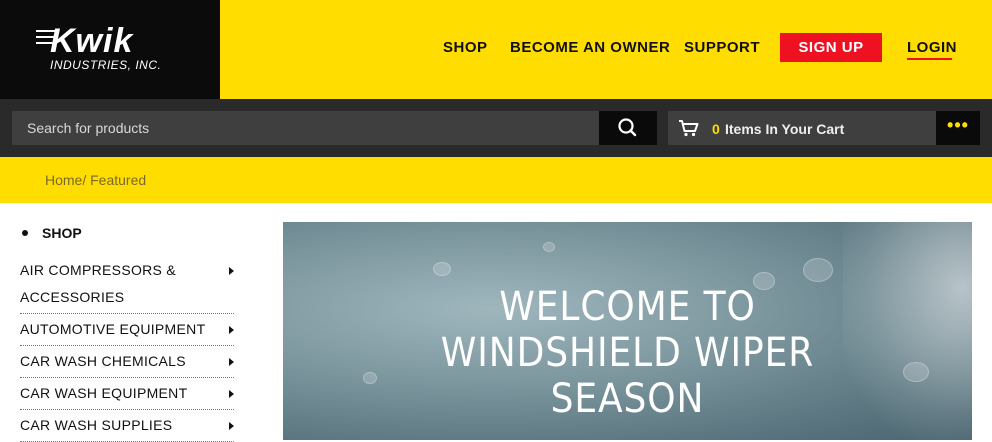  Describe the element at coordinates (95, 180) in the screenshot. I see `breadcrumb: Home/ Featured` at that location.